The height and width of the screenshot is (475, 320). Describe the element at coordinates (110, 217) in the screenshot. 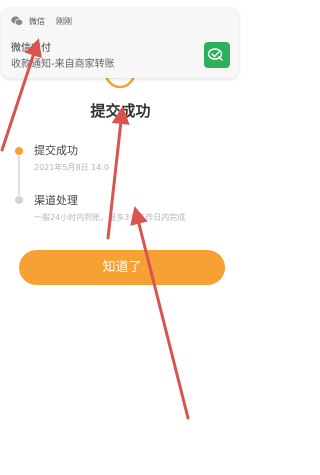

I see `timeline-step-note: 一般24小时内到账，最多3个工作日内完成` at that location.